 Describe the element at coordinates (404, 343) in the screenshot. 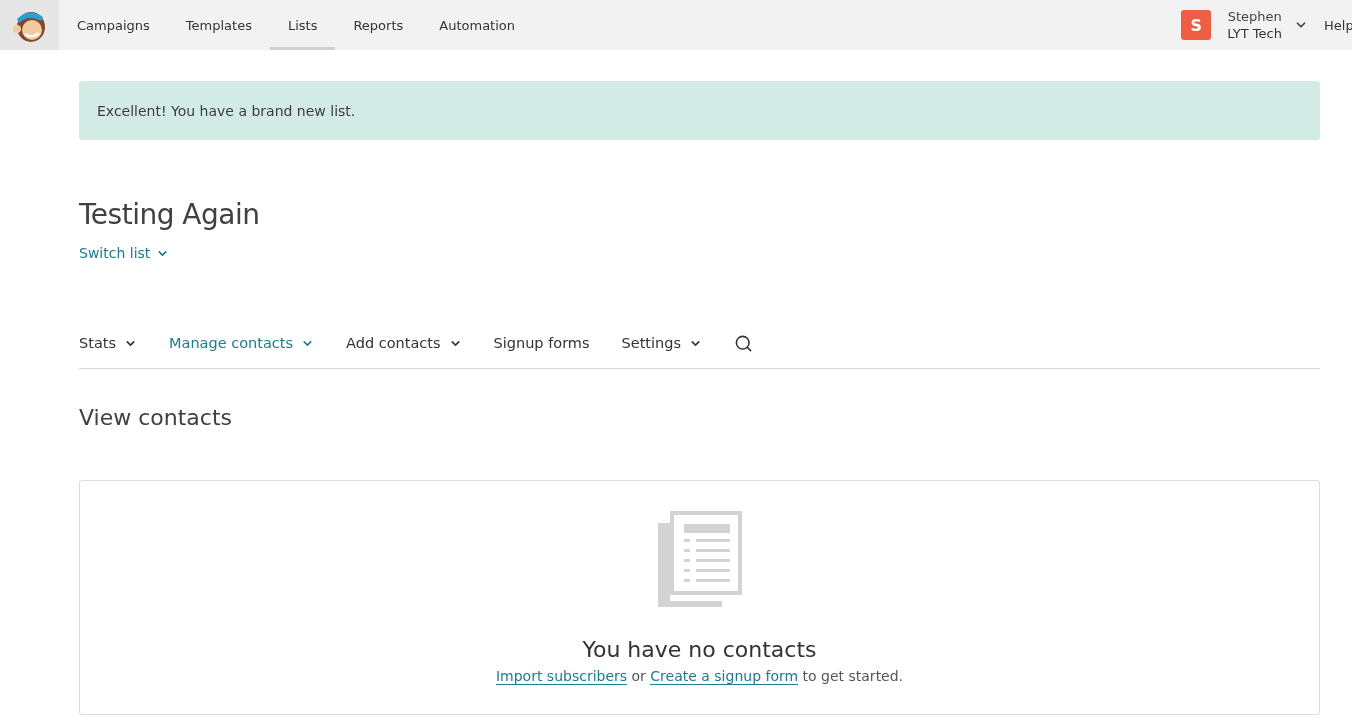

I see `tab: Add contacts` at that location.